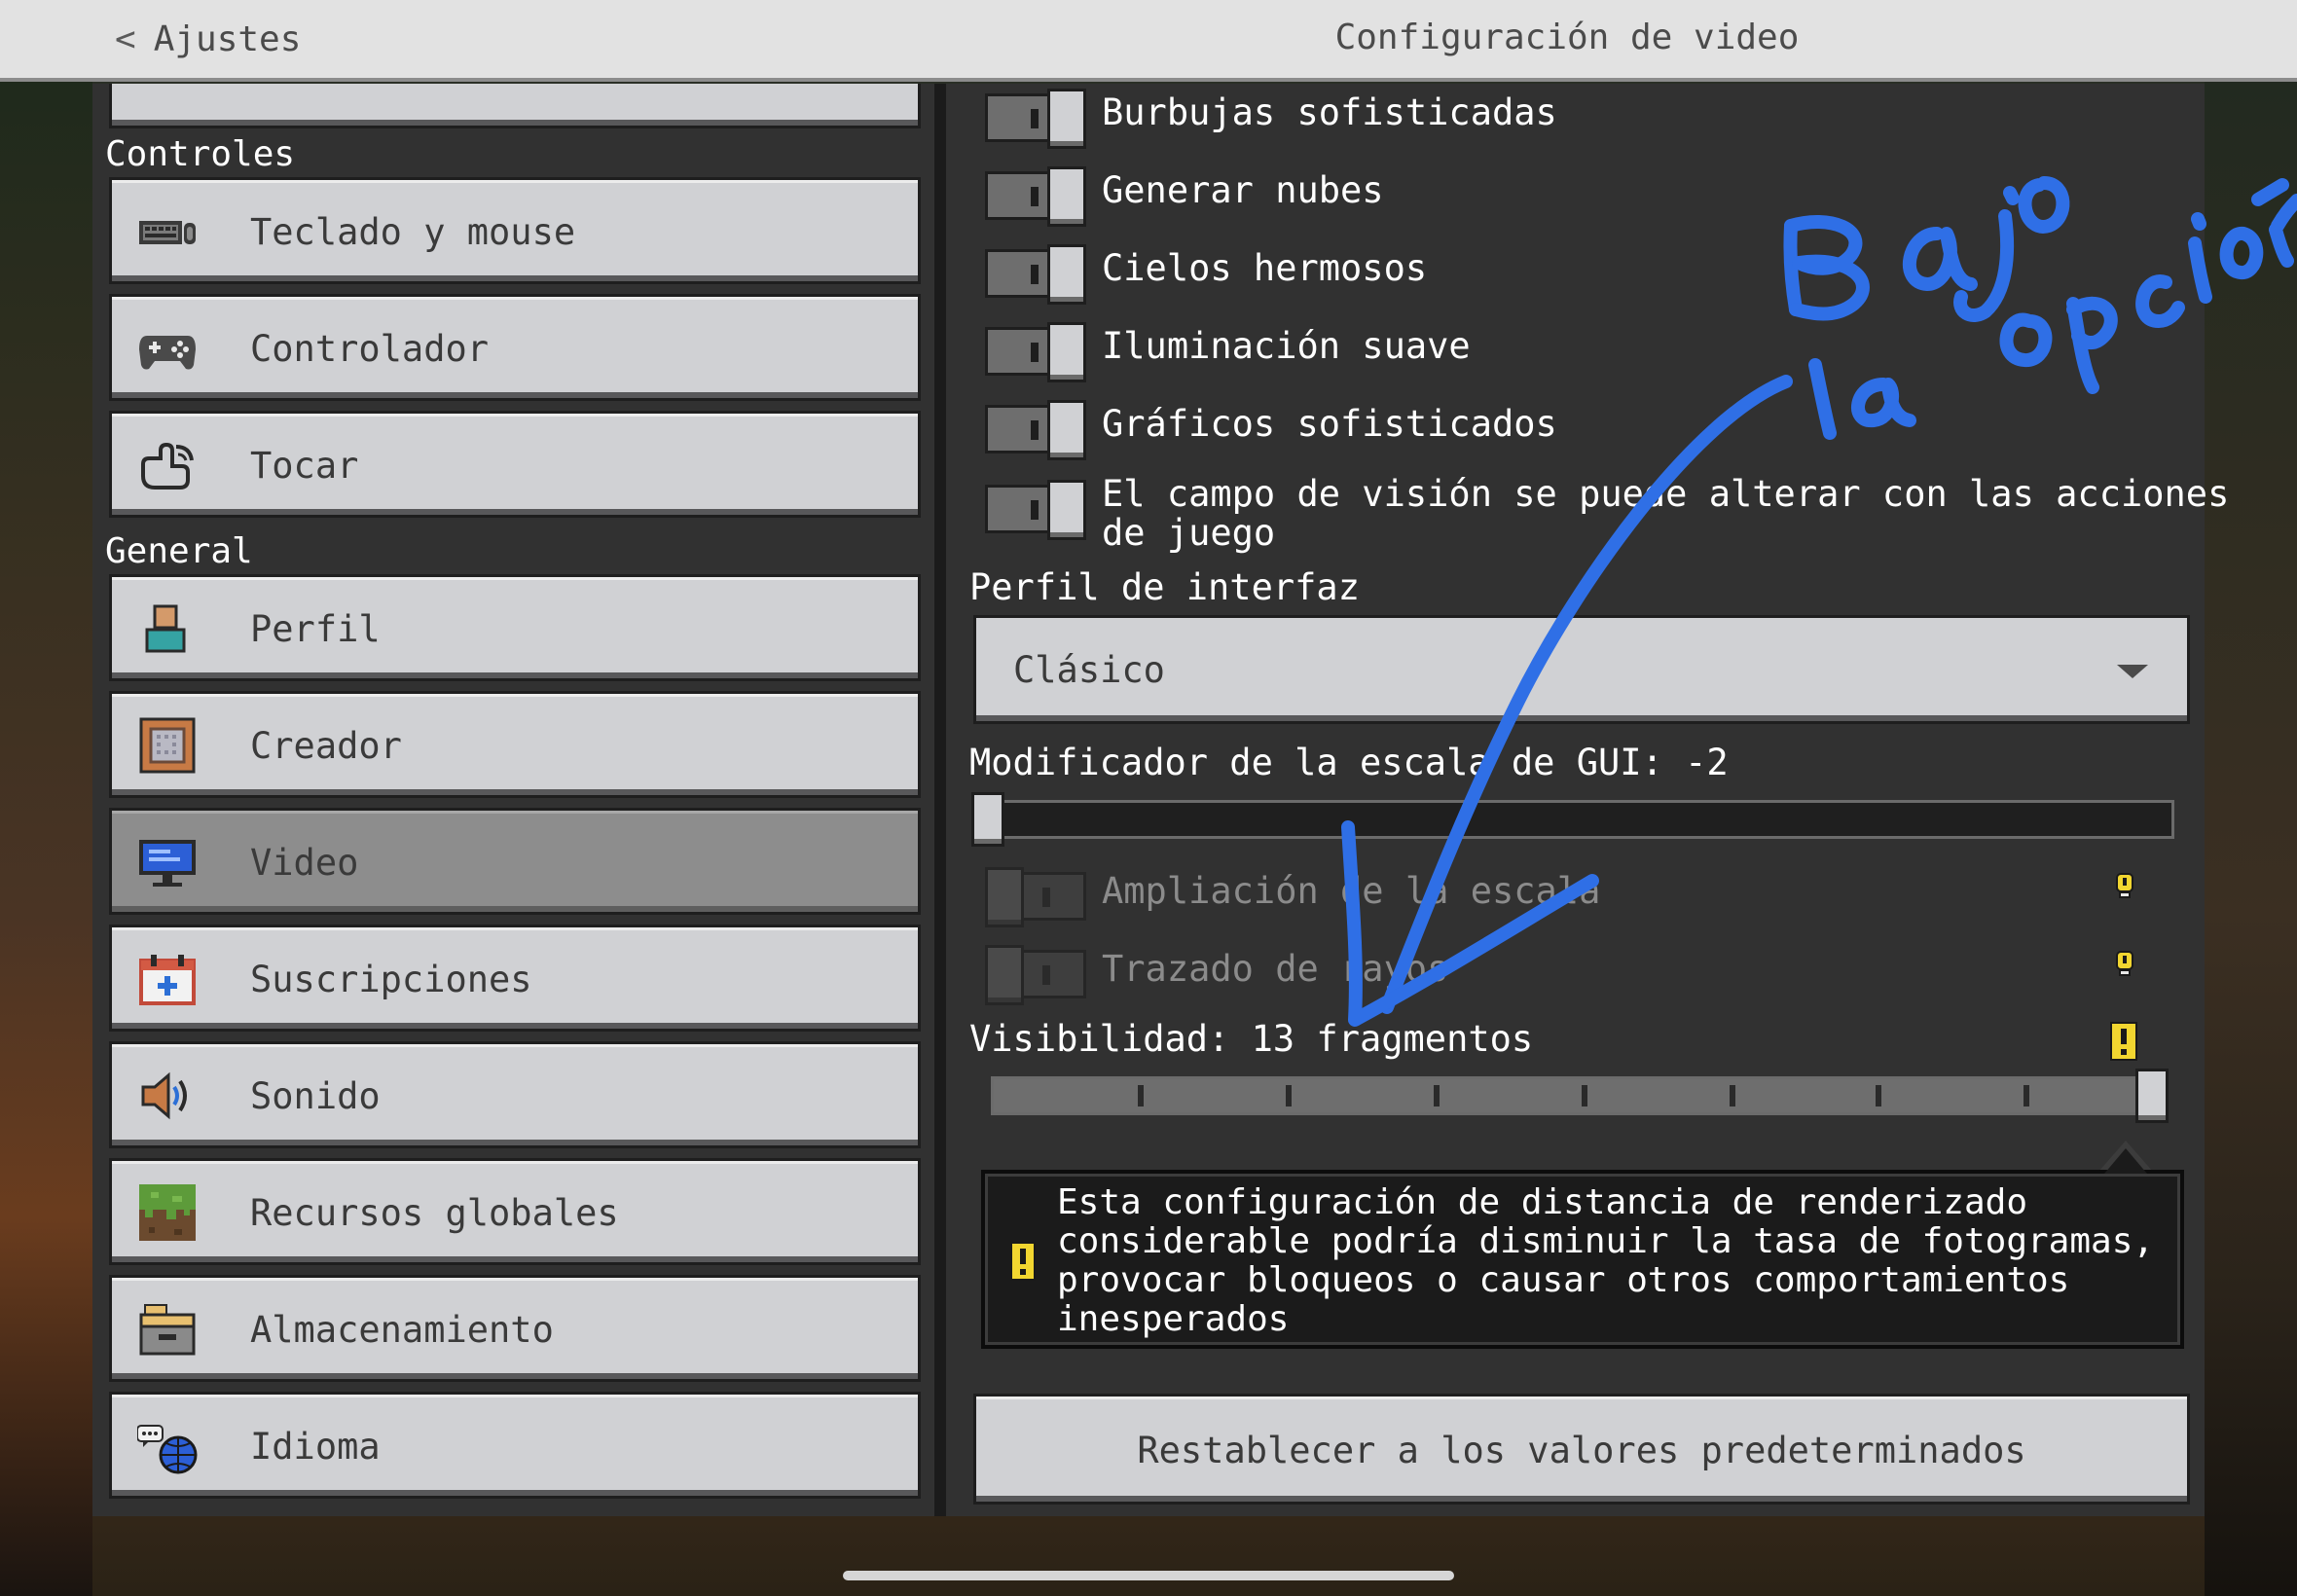 The height and width of the screenshot is (1596, 2297). Describe the element at coordinates (1164, 587) in the screenshot. I see `interface-profile-label: Perfil de interfaz` at that location.